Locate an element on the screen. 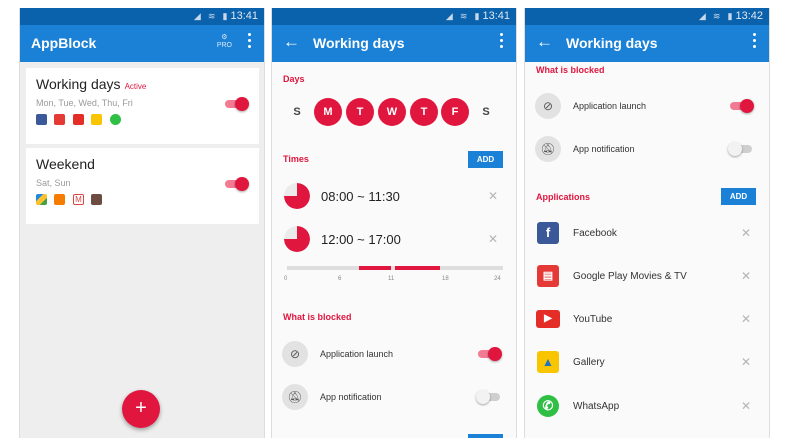  app-name: Facebook is located at coordinates (595, 233).